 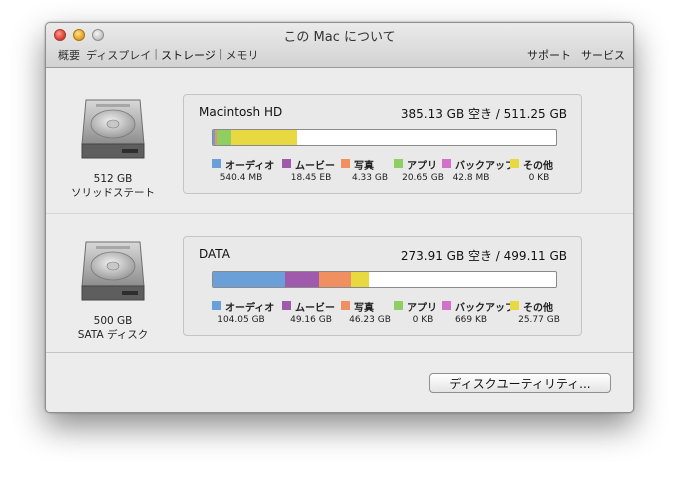 What do you see at coordinates (339, 37) in the screenshot?
I see `window-title: この Mac について` at bounding box center [339, 37].